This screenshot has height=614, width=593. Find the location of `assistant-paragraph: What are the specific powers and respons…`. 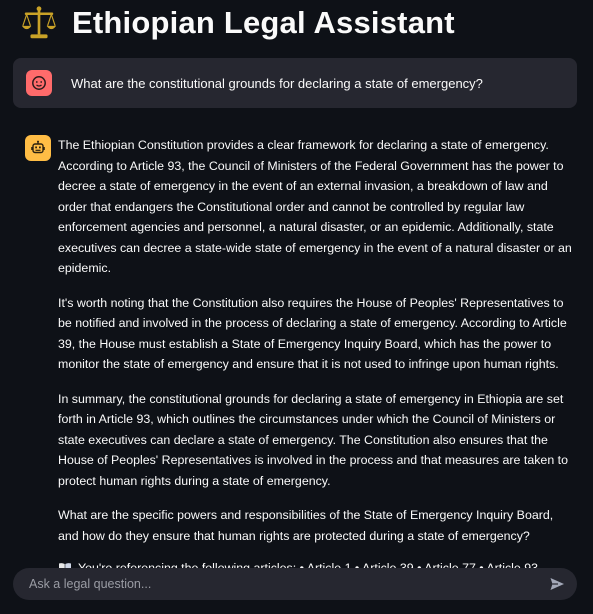

assistant-paragraph: What are the specific powers and respons… is located at coordinates (306, 525).